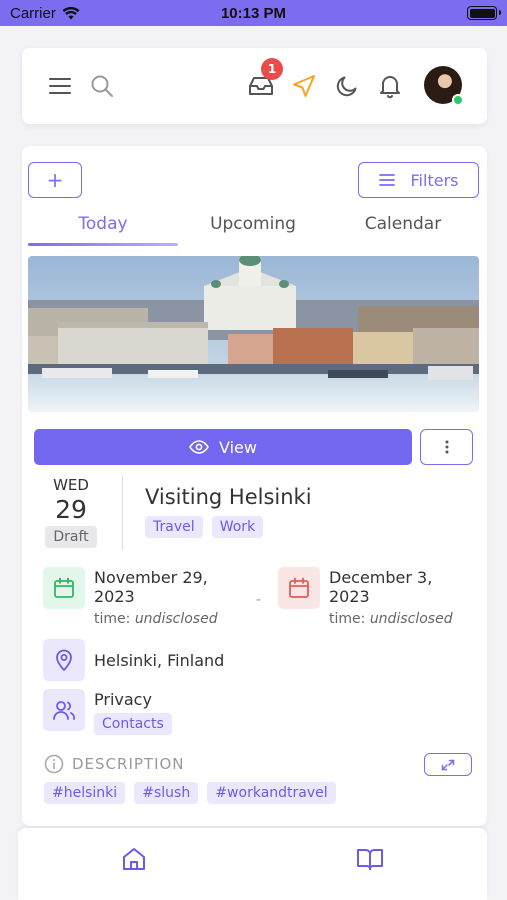  Describe the element at coordinates (238, 447) in the screenshot. I see `view-label: View` at that location.